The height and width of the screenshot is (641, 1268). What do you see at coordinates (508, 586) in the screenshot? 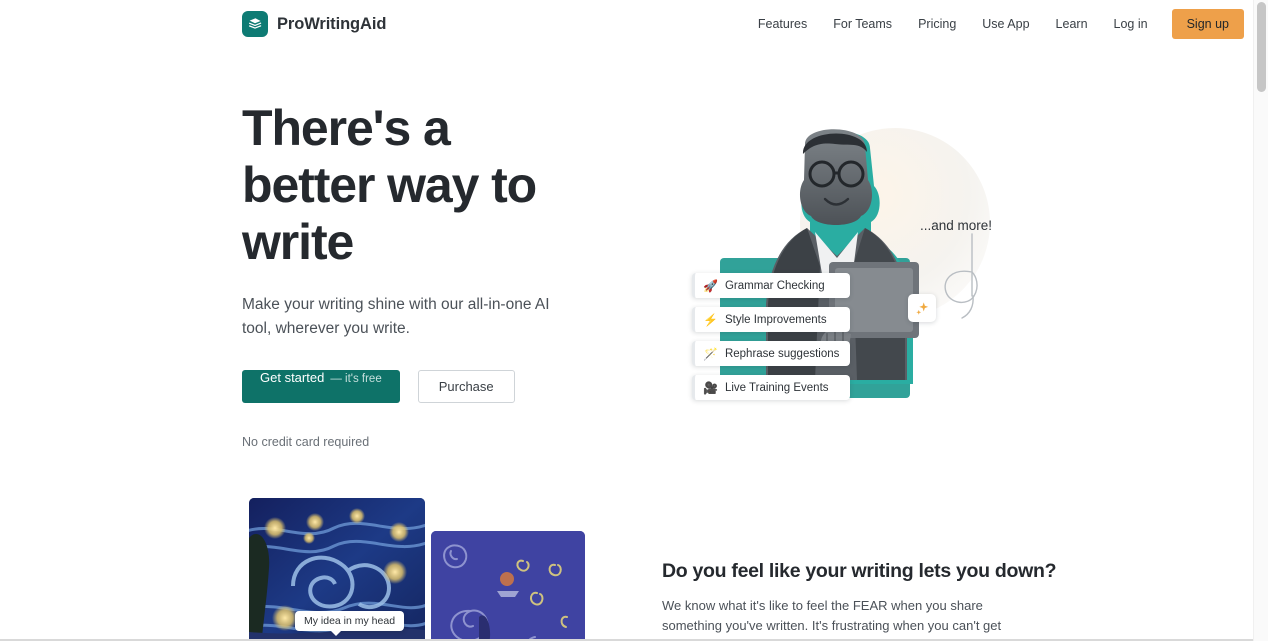
I see `crude-sketch-image` at bounding box center [508, 586].